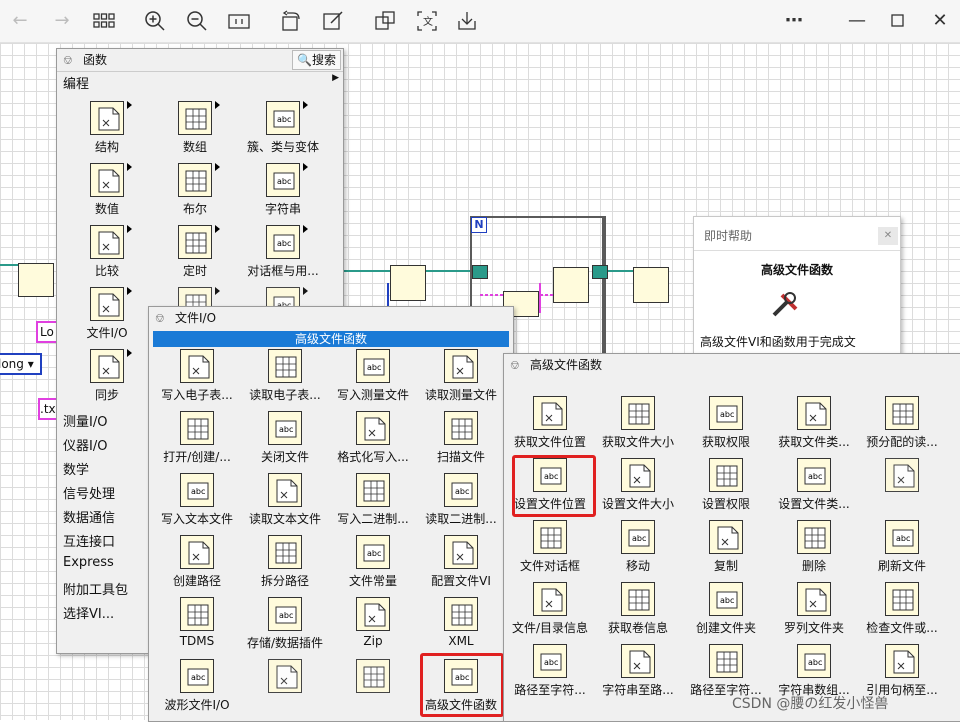  Describe the element at coordinates (200, 60) in the screenshot. I see `functions-palette-titlebar: ⎊ 函数 🔍搜索` at that location.